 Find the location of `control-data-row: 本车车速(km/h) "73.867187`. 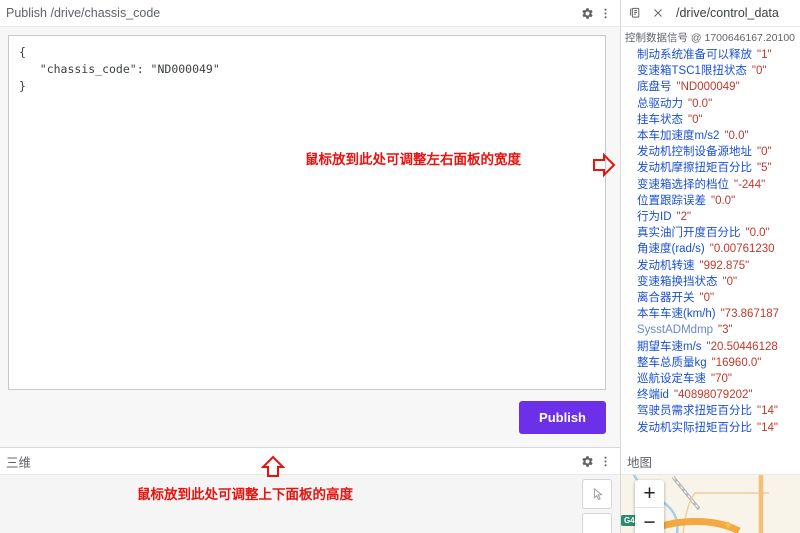

control-data-row: 本车车速(km/h) "73.867187 is located at coordinates (712, 314).